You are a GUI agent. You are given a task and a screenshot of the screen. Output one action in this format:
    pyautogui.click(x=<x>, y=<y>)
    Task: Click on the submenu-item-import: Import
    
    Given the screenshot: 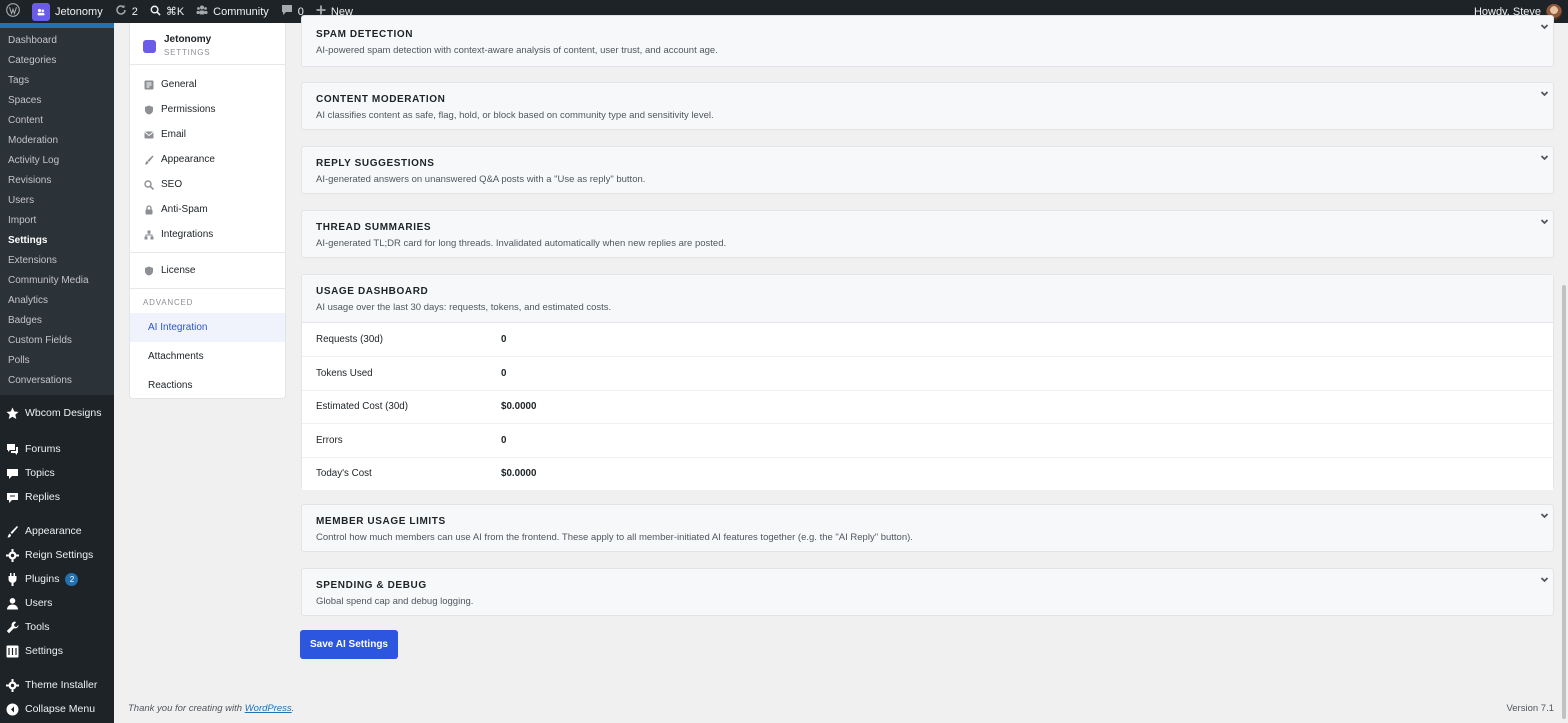 What is the action you would take?
    pyautogui.click(x=57, y=221)
    